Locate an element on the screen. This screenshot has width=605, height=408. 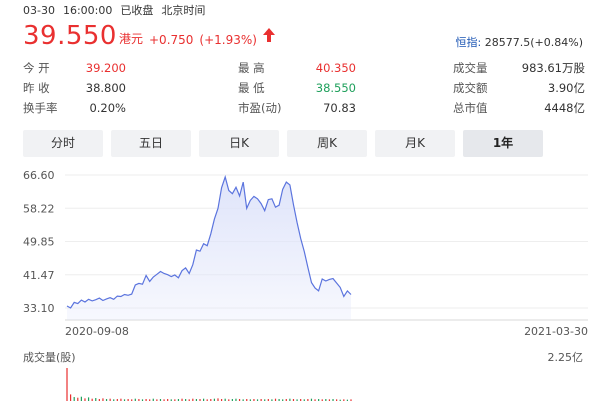
tab-2: 日K is located at coordinates (239, 143).